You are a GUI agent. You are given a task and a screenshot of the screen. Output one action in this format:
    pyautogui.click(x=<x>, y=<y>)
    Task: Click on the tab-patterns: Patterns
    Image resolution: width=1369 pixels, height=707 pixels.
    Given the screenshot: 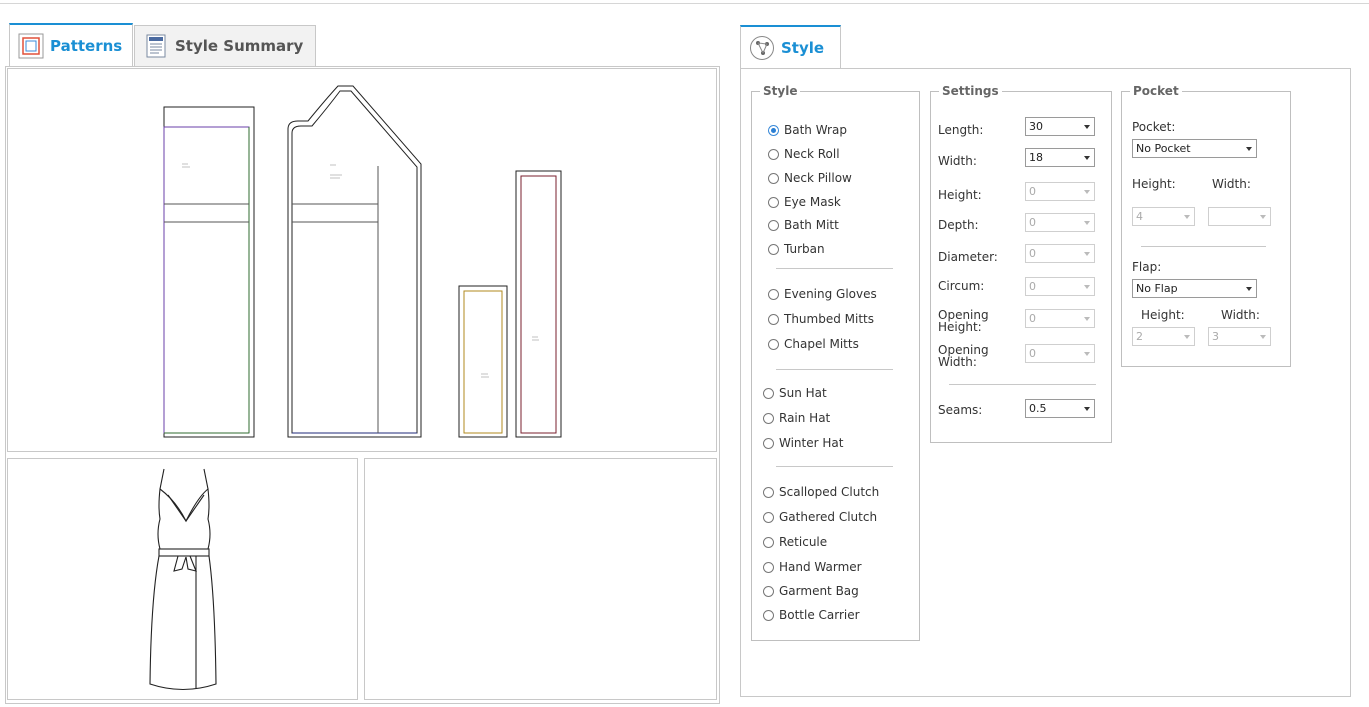 What is the action you would take?
    pyautogui.click(x=71, y=45)
    